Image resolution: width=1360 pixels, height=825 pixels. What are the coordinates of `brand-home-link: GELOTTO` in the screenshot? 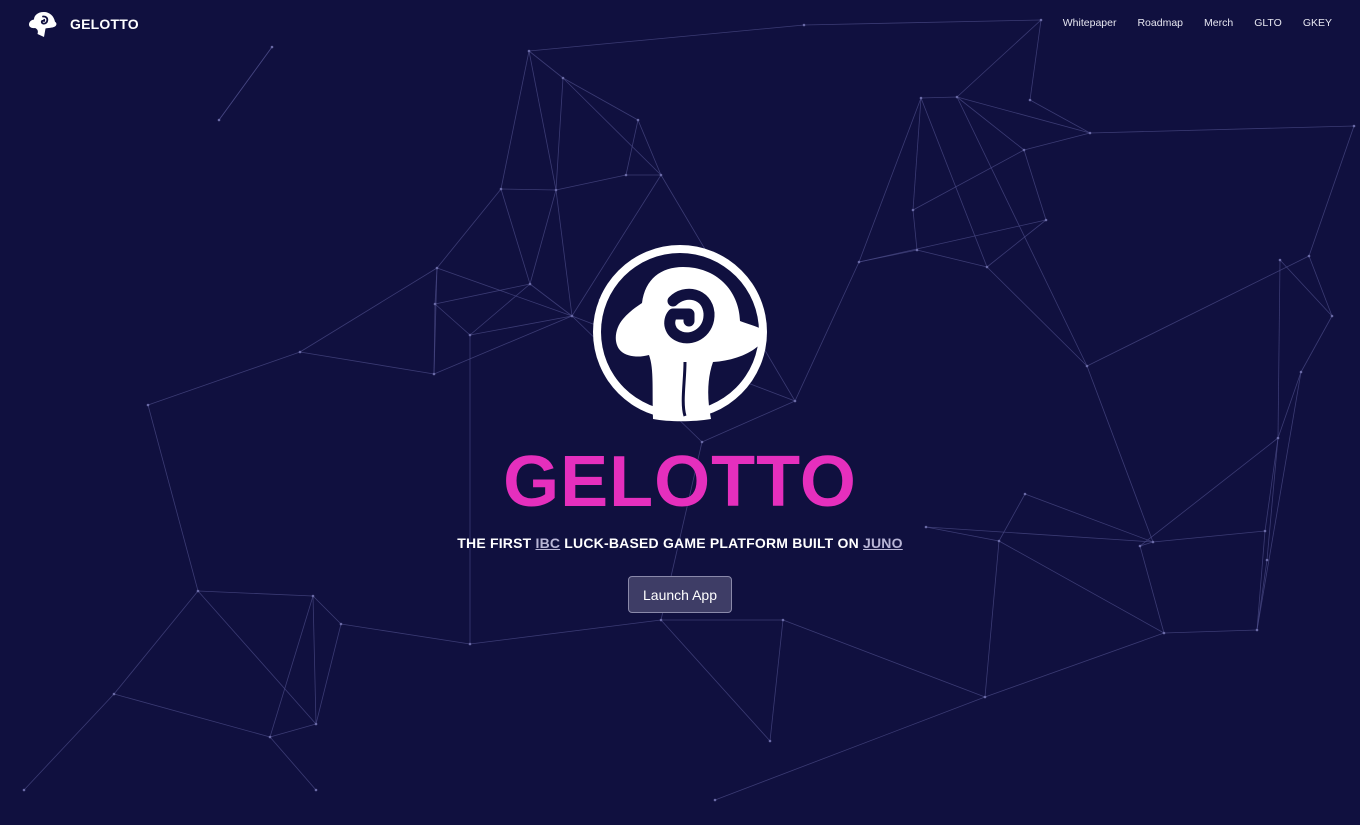 It's located at (83, 24).